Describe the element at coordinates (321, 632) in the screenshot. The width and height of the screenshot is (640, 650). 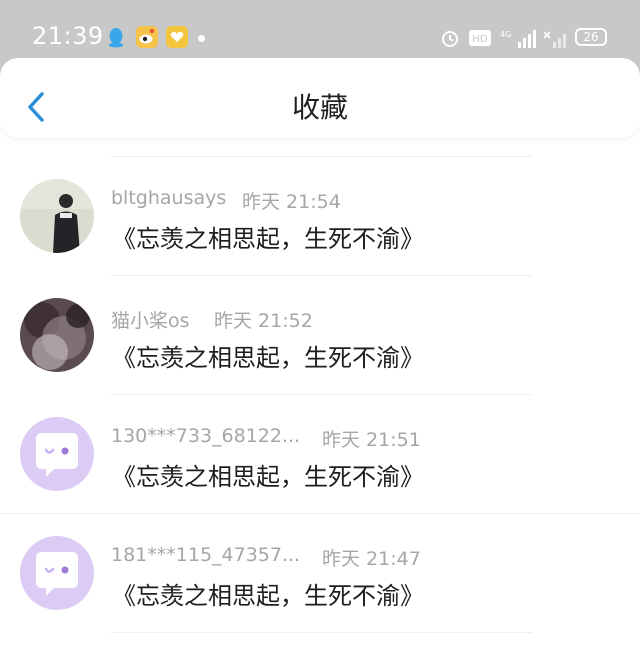
I see `divider` at that location.